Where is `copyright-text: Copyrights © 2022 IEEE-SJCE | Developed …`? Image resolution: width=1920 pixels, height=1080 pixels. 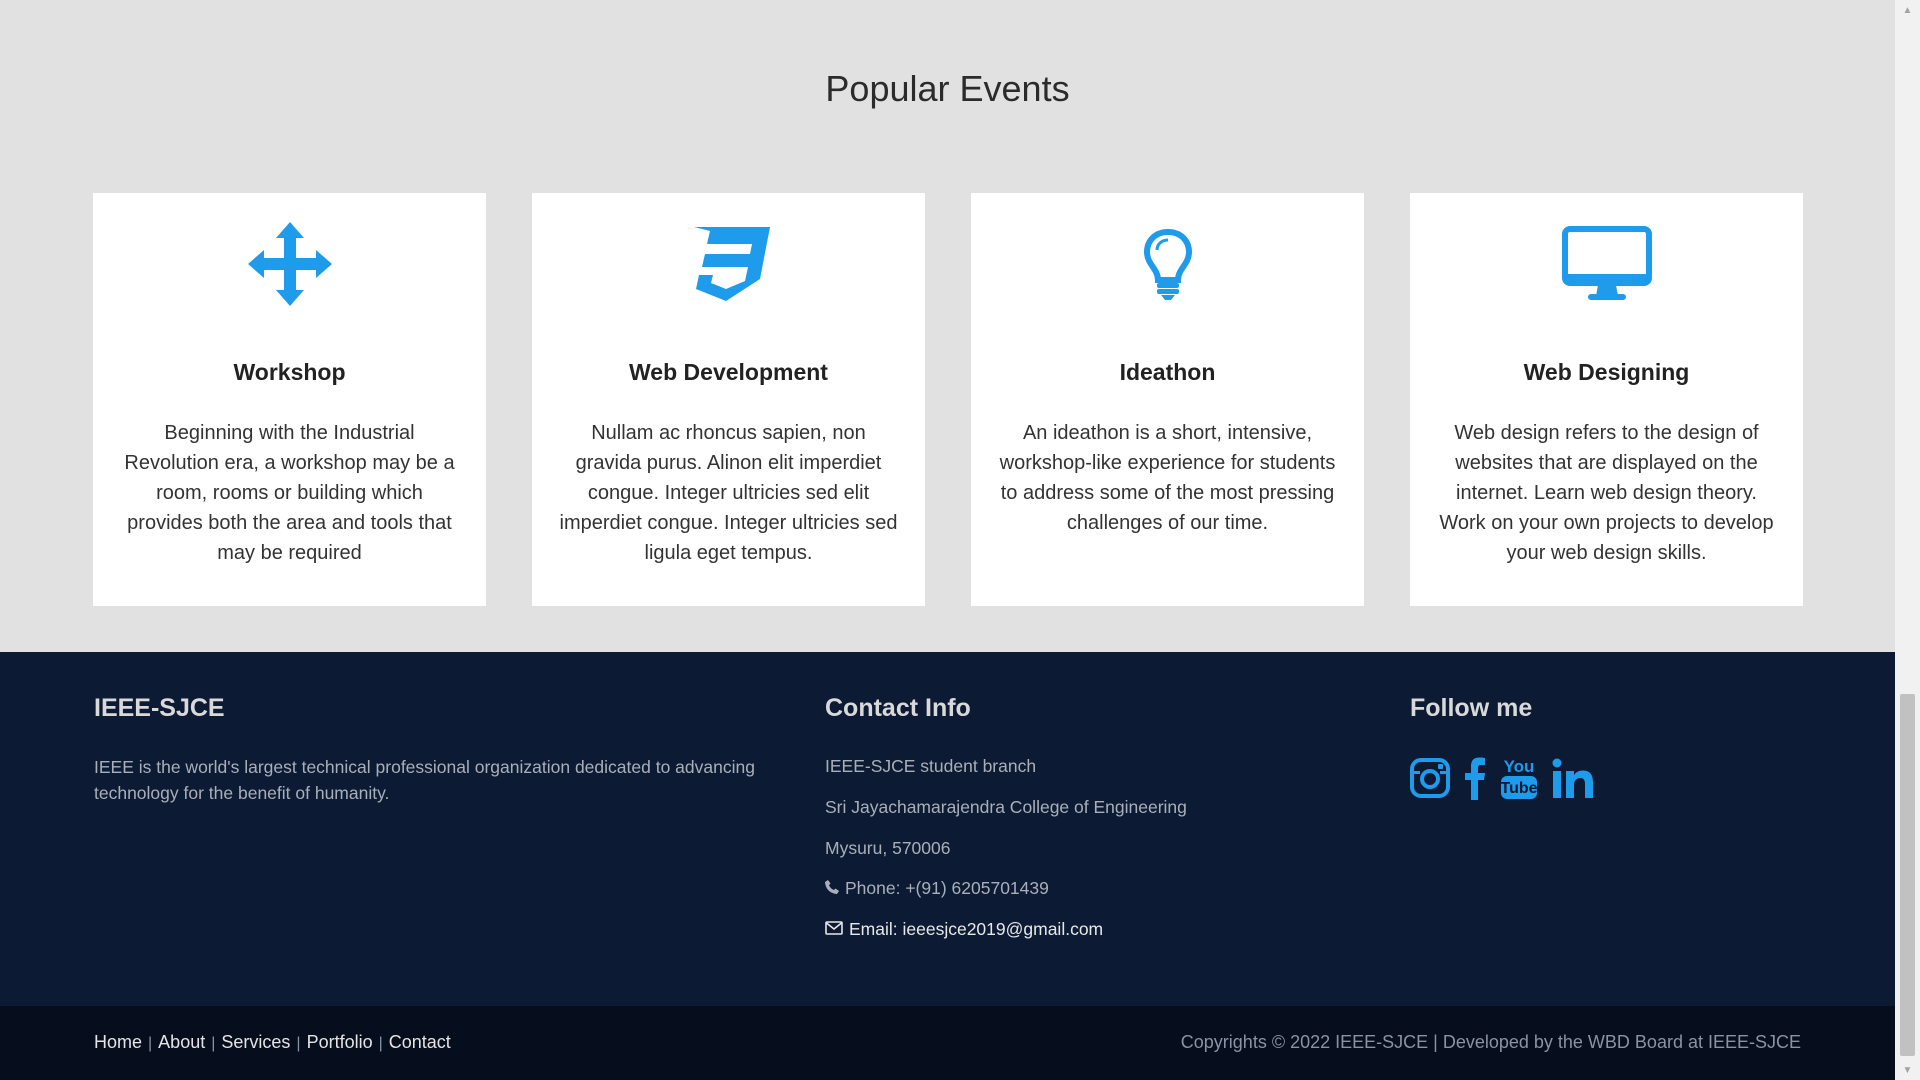 copyright-text: Copyrights © 2022 IEEE-SJCE | Developed … is located at coordinates (1490, 1042).